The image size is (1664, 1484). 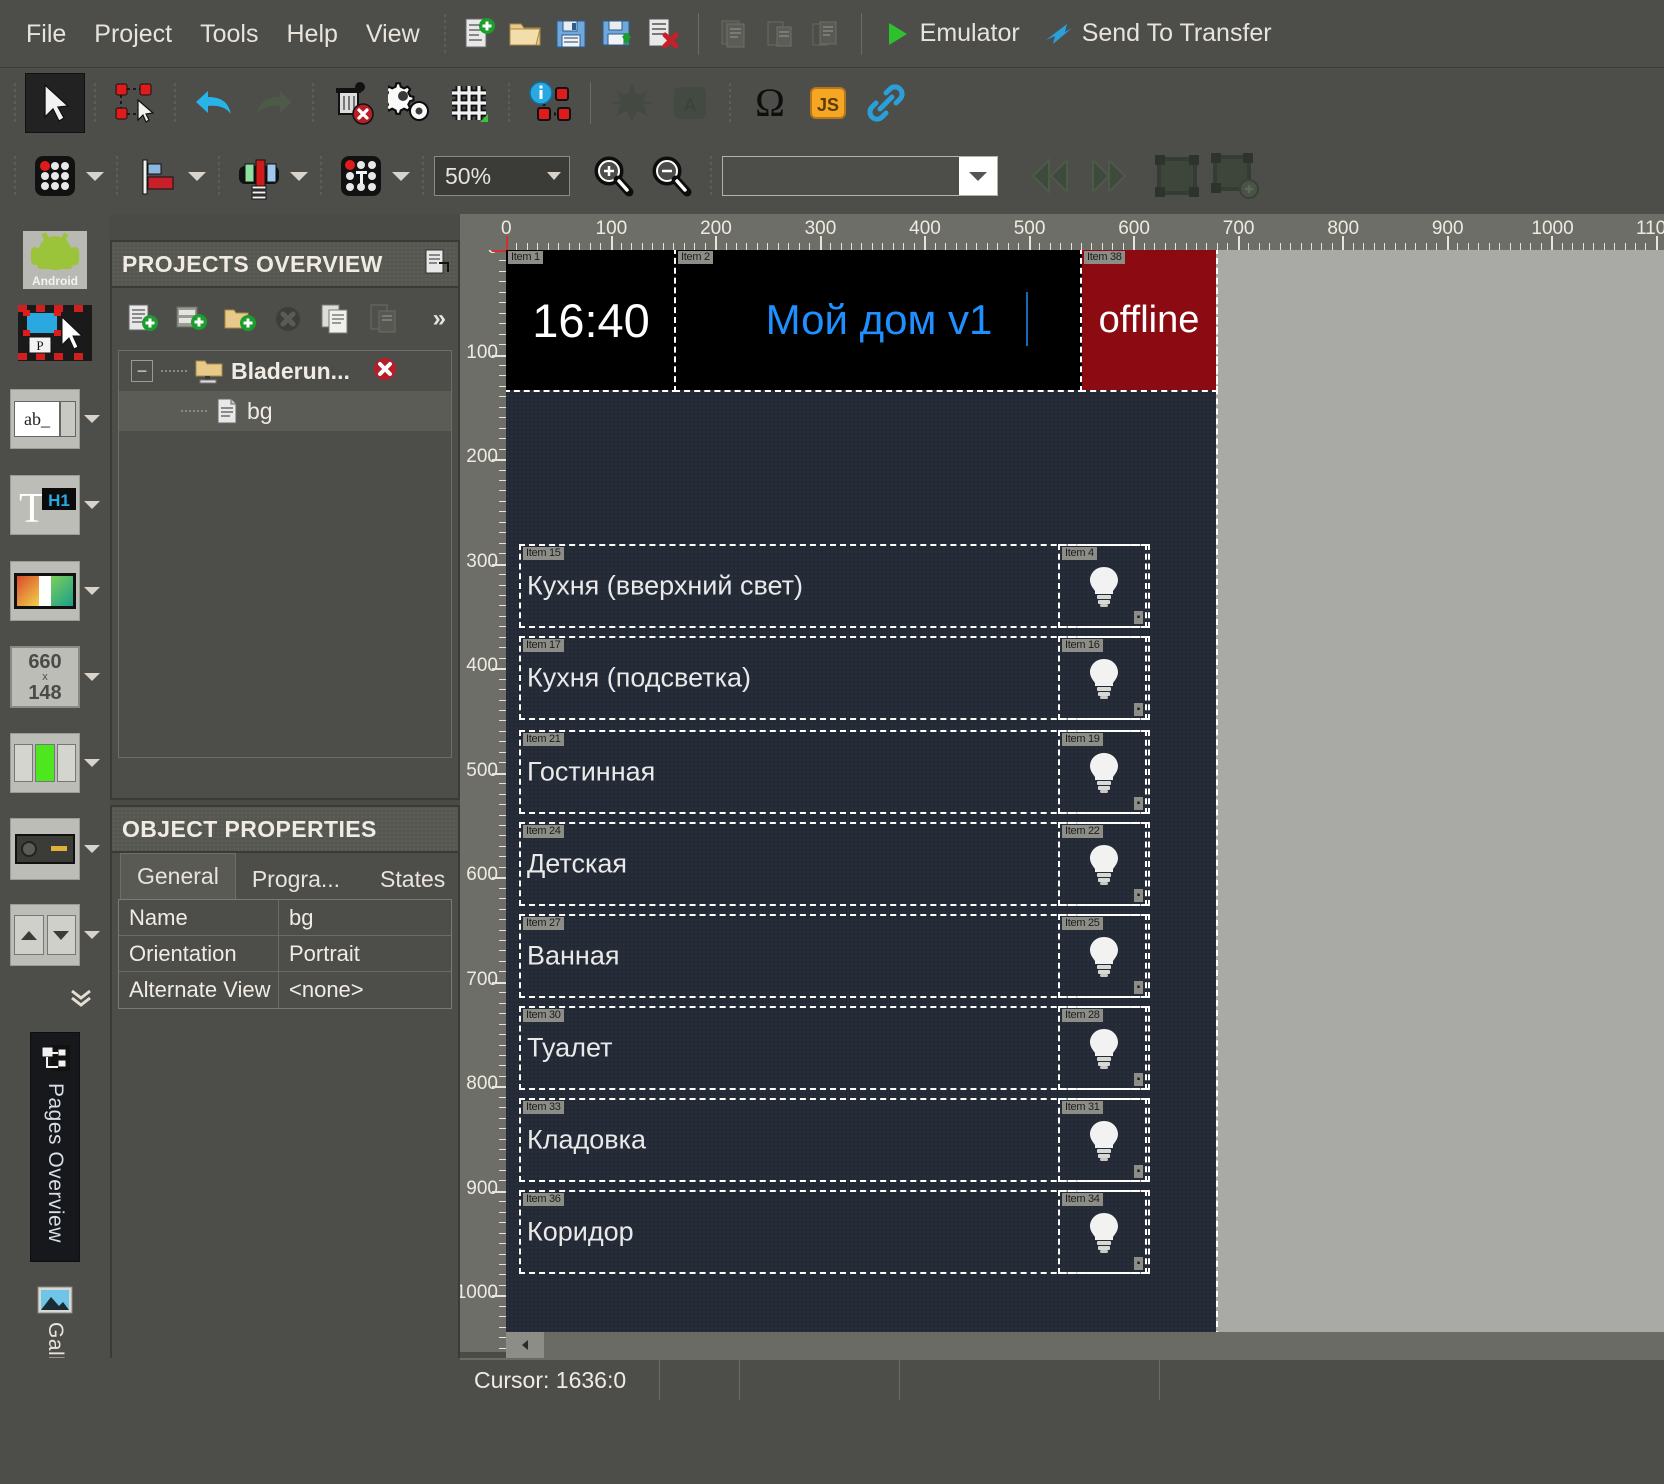 What do you see at coordinates (833, 678) in the screenshot?
I see `list-item: Item 17 Кухня (подсветка) ▪` at bounding box center [833, 678].